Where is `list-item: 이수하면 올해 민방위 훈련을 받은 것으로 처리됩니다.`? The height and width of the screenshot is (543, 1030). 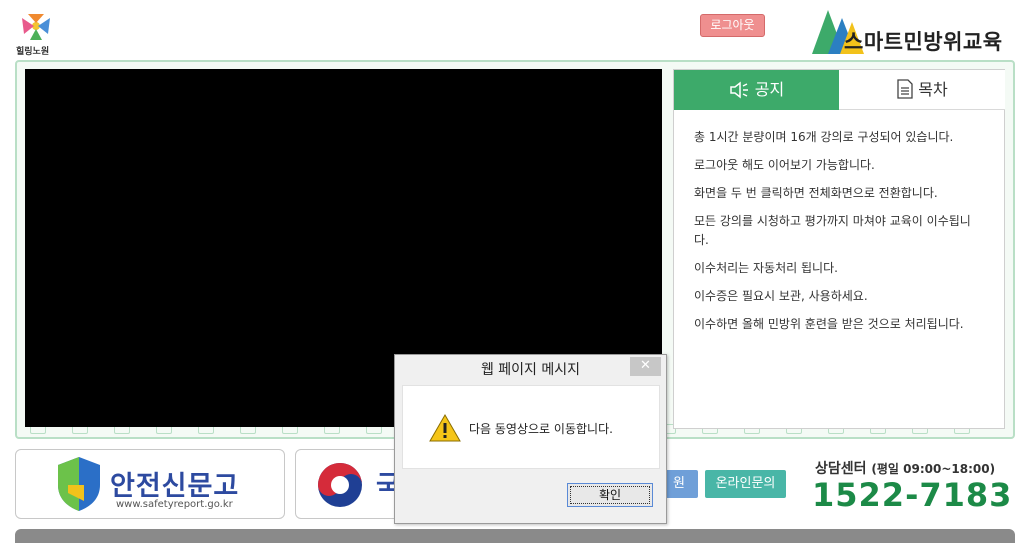
list-item: 이수하면 올해 민방위 훈련을 받은 것으로 처리됩니다. is located at coordinates (829, 324).